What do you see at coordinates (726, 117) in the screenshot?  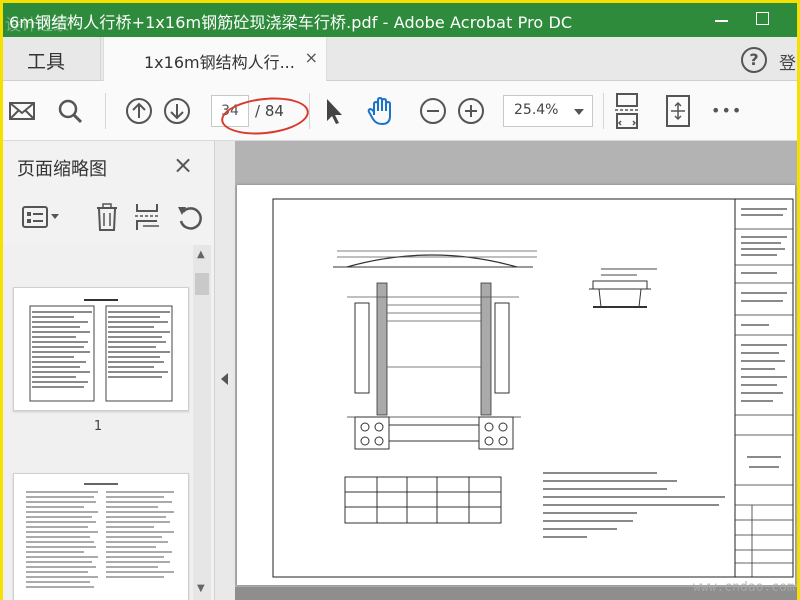 I see `more-tools-icon: •••` at bounding box center [726, 117].